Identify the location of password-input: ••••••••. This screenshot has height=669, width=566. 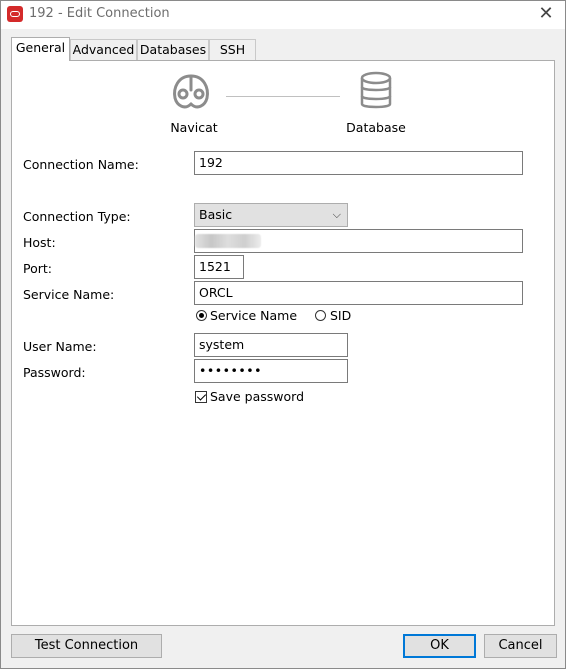
(271, 371).